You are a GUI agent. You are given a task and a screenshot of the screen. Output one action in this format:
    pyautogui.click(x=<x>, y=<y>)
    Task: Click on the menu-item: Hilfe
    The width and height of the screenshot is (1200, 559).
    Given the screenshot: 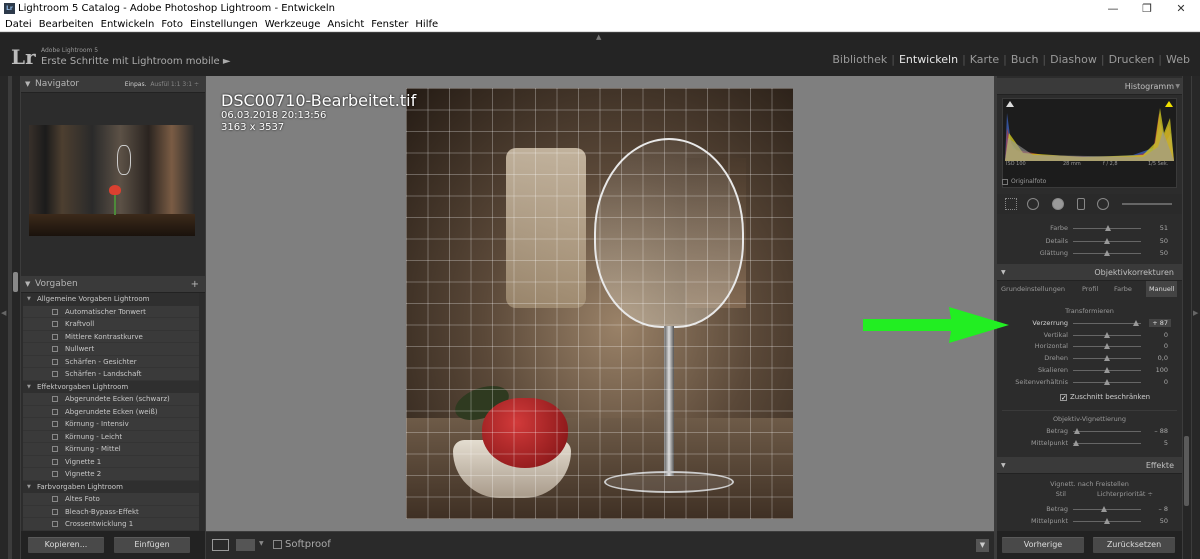 What is the action you would take?
    pyautogui.click(x=426, y=24)
    